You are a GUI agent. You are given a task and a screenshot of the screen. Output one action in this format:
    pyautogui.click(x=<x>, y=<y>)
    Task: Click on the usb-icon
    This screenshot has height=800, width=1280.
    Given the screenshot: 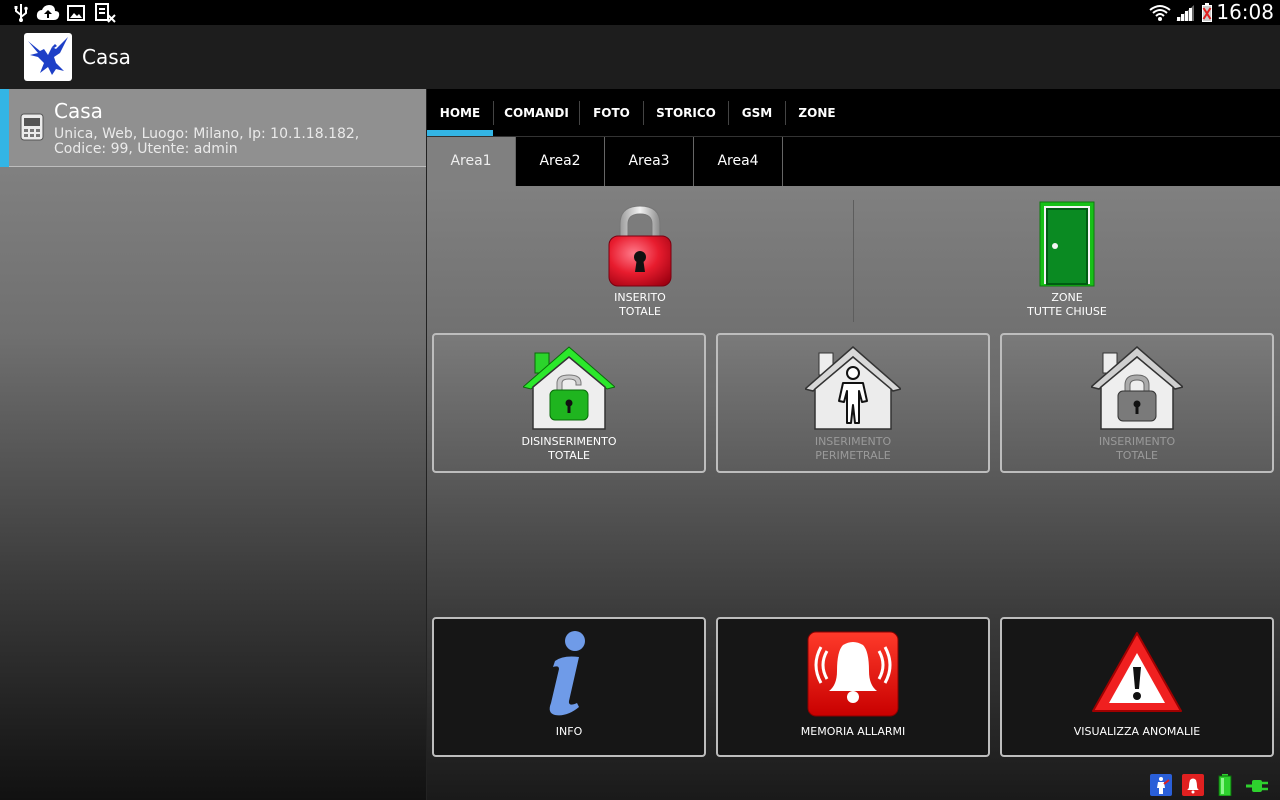 What is the action you would take?
    pyautogui.click(x=21, y=13)
    